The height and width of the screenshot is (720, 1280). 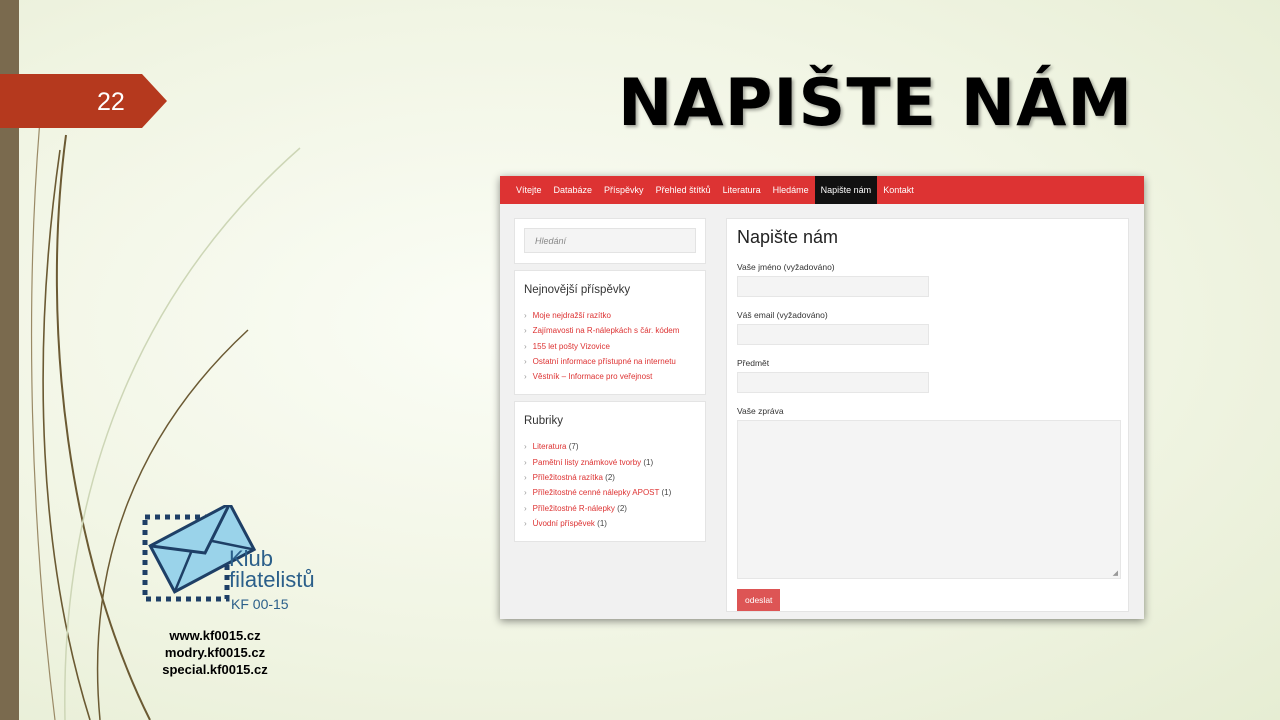 What do you see at coordinates (610, 361) in the screenshot?
I see `recent-post-link: Ostatní informace přístupné na internetu` at bounding box center [610, 361].